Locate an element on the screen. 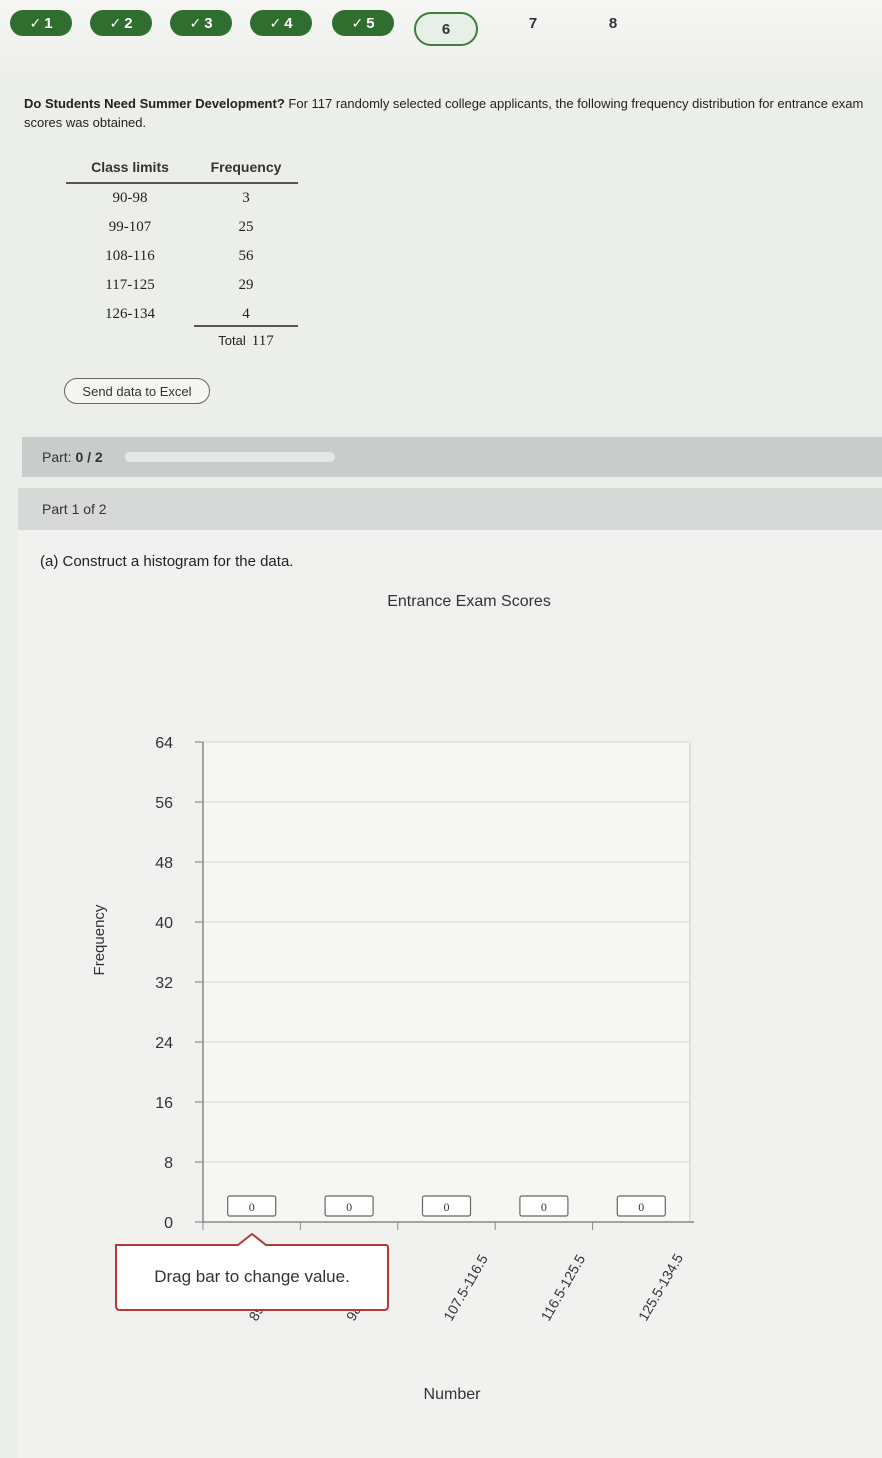  y-tick-label: 16 is located at coordinates (164, 1103).